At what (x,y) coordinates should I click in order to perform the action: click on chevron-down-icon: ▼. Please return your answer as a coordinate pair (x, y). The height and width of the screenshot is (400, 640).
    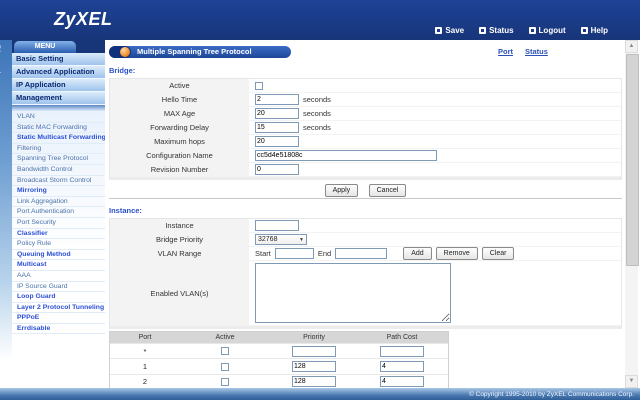
    Looking at the image, I should click on (301, 239).